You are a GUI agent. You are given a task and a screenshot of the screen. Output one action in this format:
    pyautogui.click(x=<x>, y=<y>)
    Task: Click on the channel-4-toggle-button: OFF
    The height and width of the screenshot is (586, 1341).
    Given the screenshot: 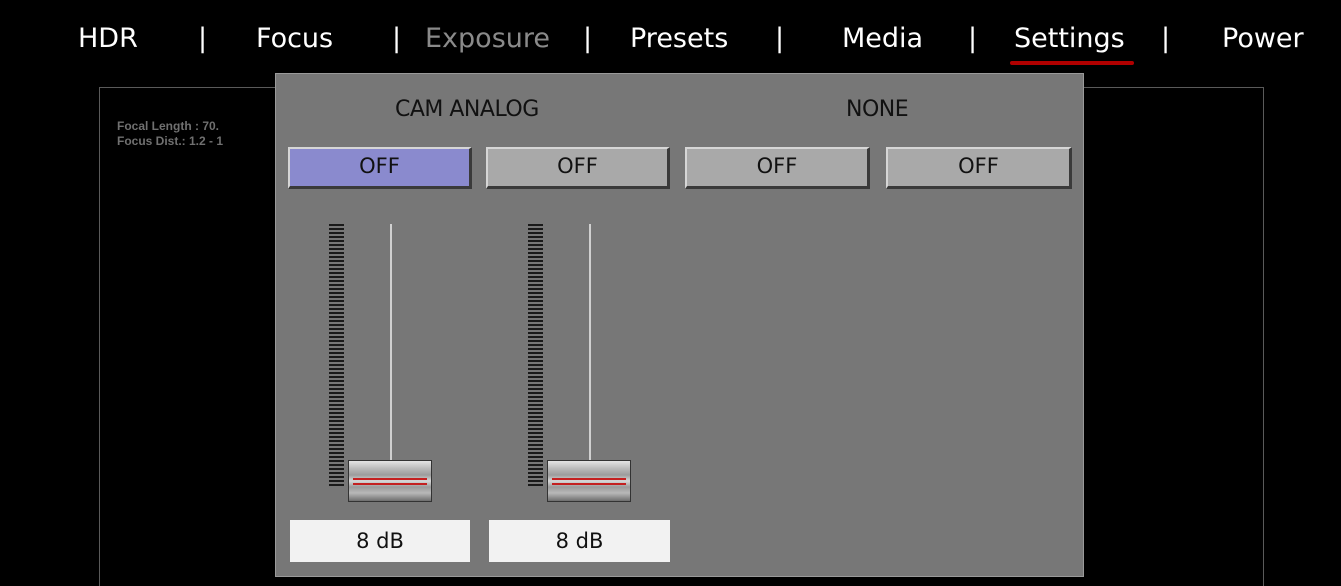 What is the action you would take?
    pyautogui.click(x=979, y=168)
    